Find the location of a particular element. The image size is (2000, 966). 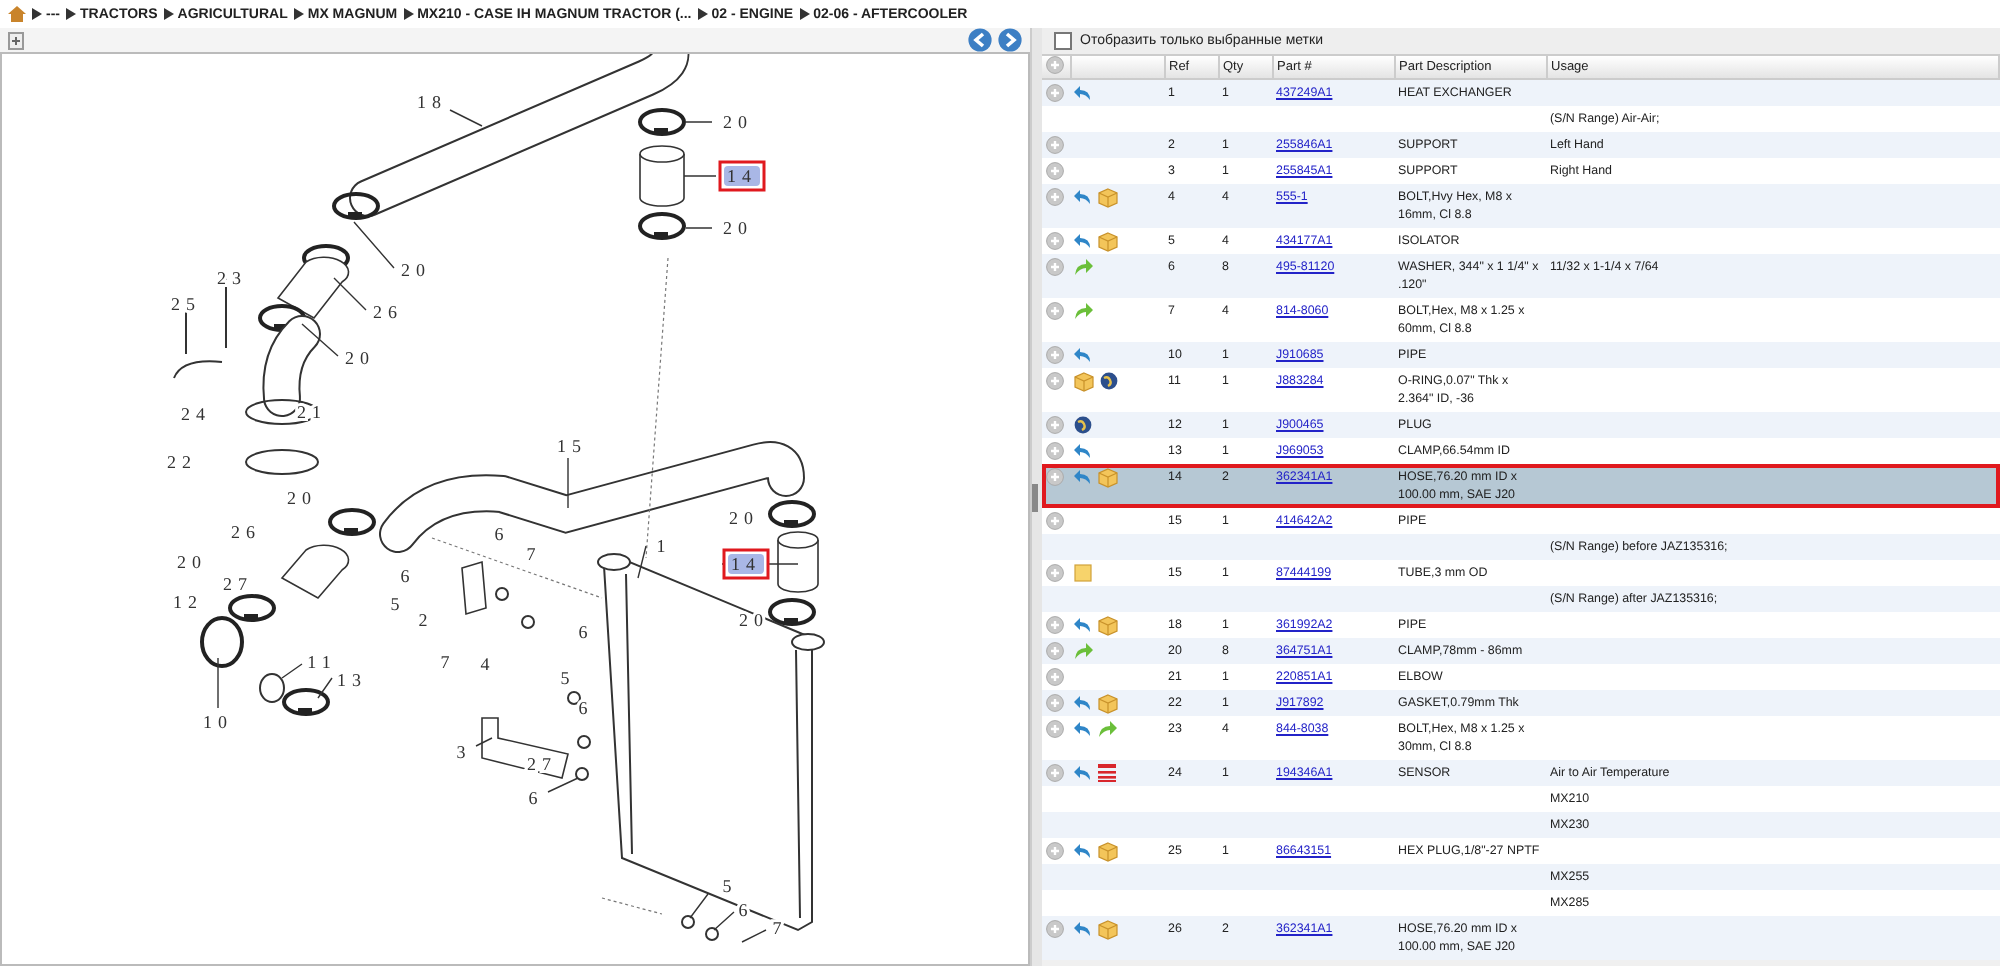

callout-label: 18 is located at coordinates (432, 102).